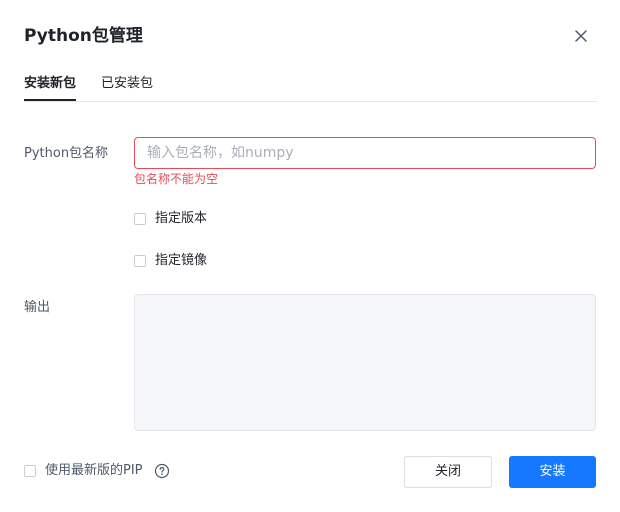 Image resolution: width=620 pixels, height=512 pixels. I want to click on tab-installed: 已安装包, so click(127, 84).